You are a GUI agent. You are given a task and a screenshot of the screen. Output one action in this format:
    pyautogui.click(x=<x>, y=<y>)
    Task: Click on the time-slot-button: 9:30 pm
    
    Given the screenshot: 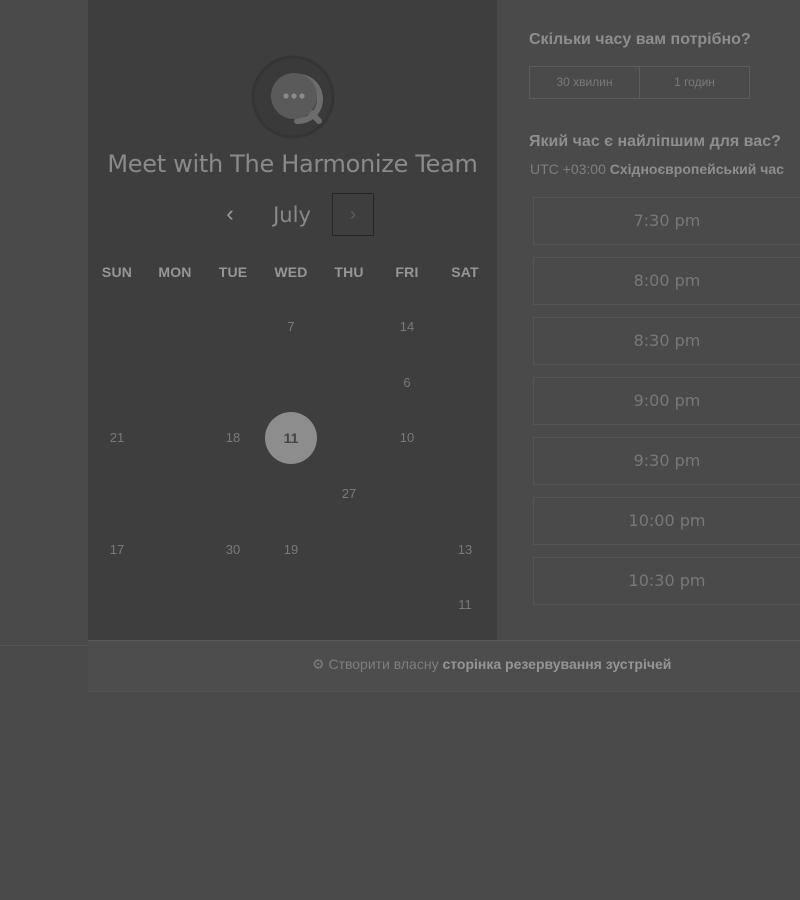 What is the action you would take?
    pyautogui.click(x=666, y=461)
    